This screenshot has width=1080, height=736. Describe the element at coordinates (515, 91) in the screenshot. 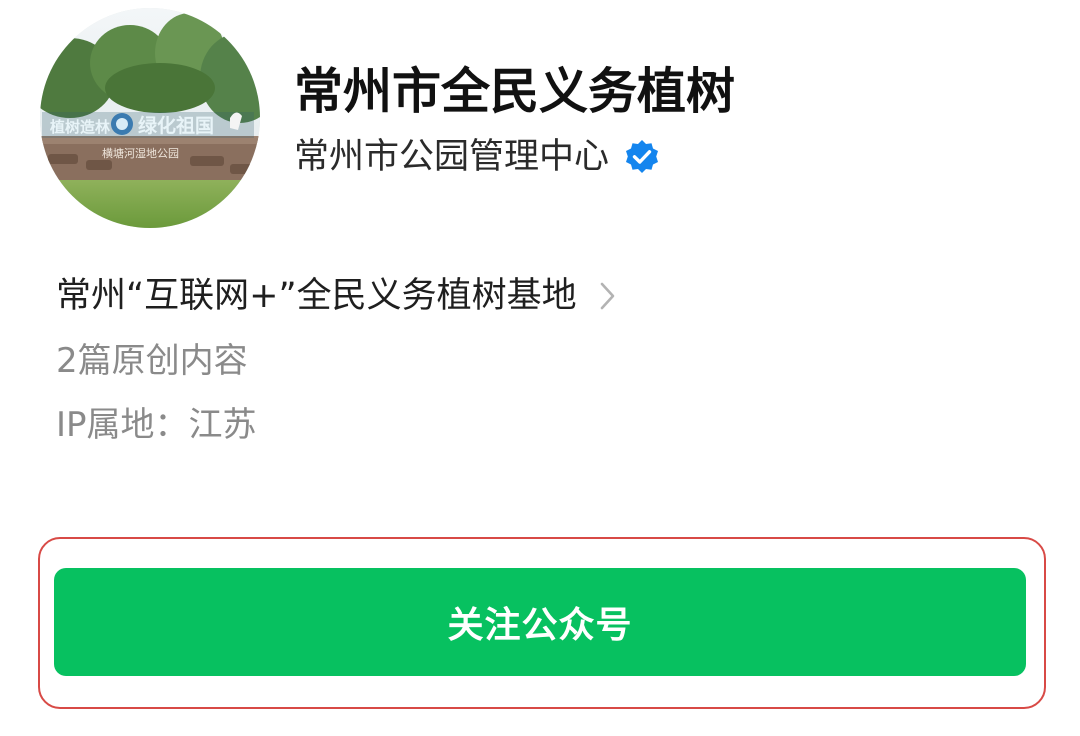

I see `account-name: 常州市全民义务植树` at that location.